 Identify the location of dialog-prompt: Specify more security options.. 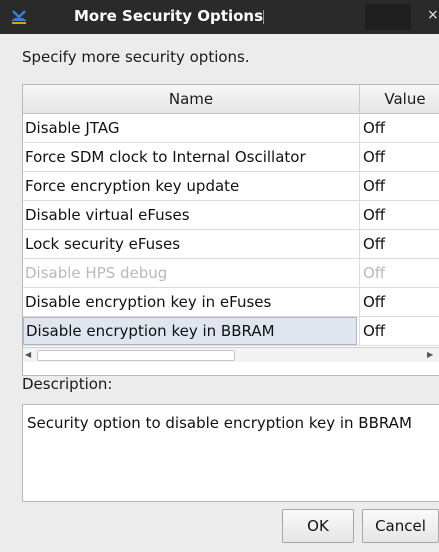
(136, 57).